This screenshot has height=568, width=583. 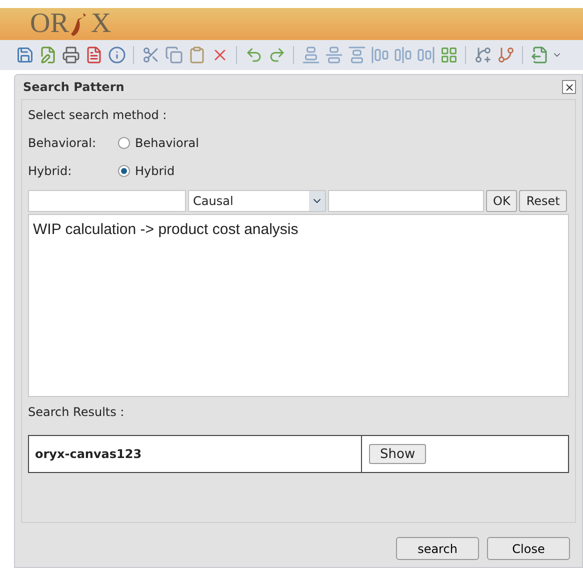 I want to click on section-label: Search Results :, so click(x=77, y=412).